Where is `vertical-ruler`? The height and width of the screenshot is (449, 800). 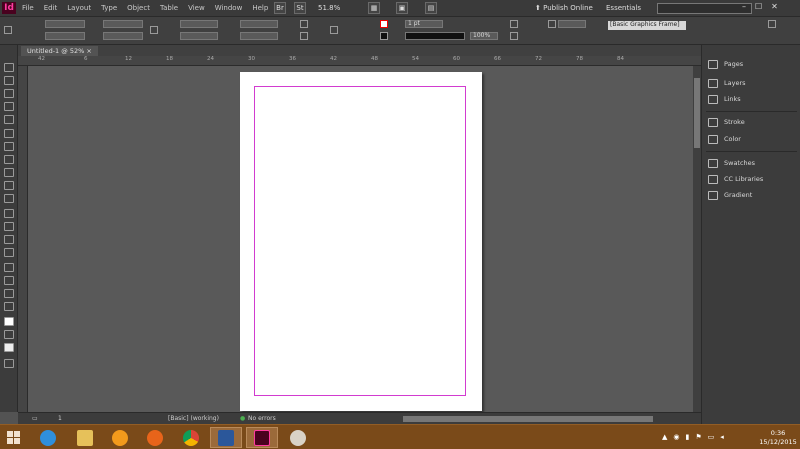
vertical-ruler is located at coordinates (23, 239).